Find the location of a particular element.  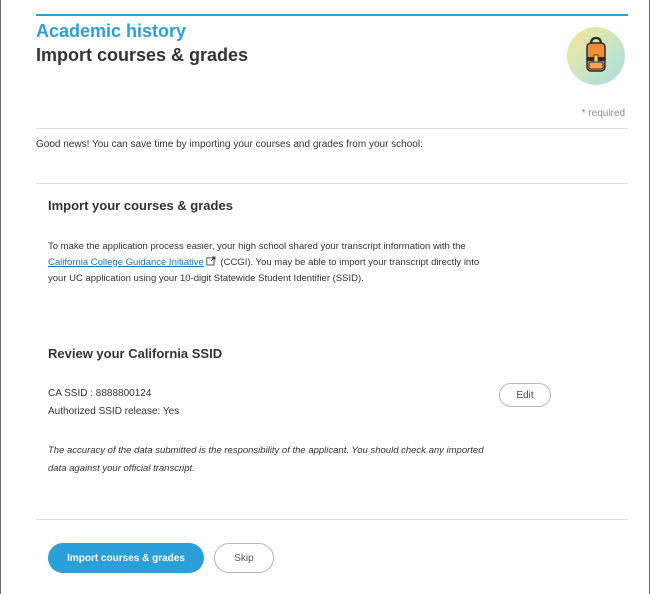

backpack-icon is located at coordinates (596, 54).